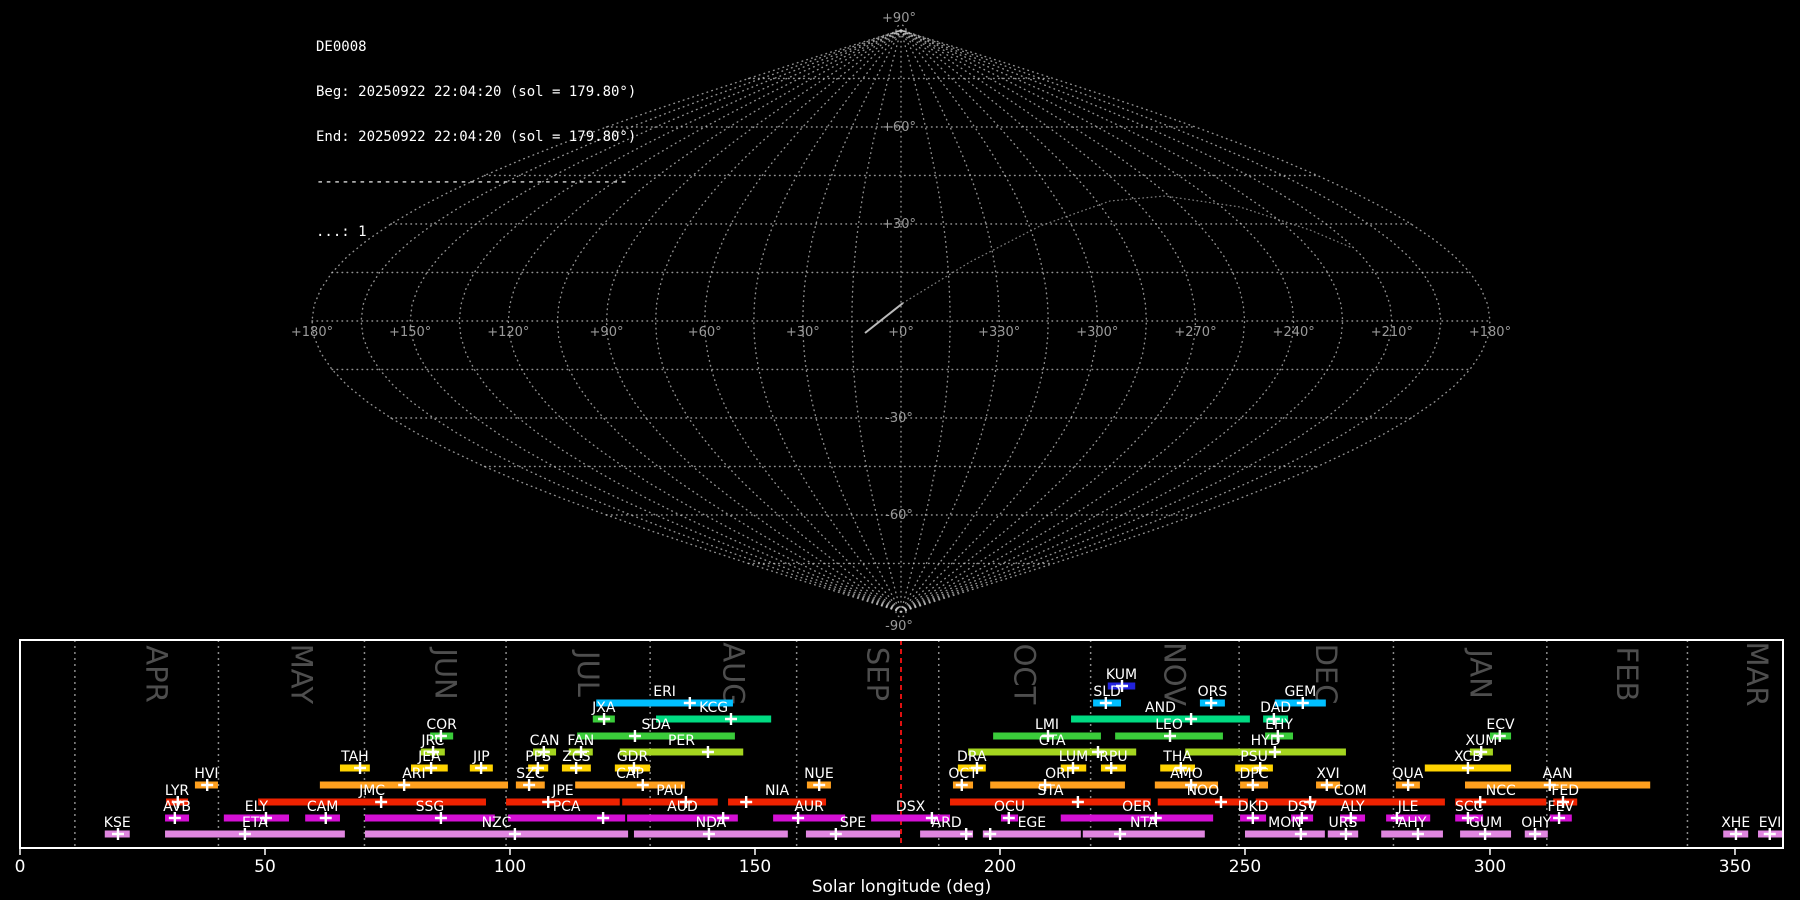 The image size is (1800, 900). I want to click on shower-label-NTA: NTA, so click(1144, 823).